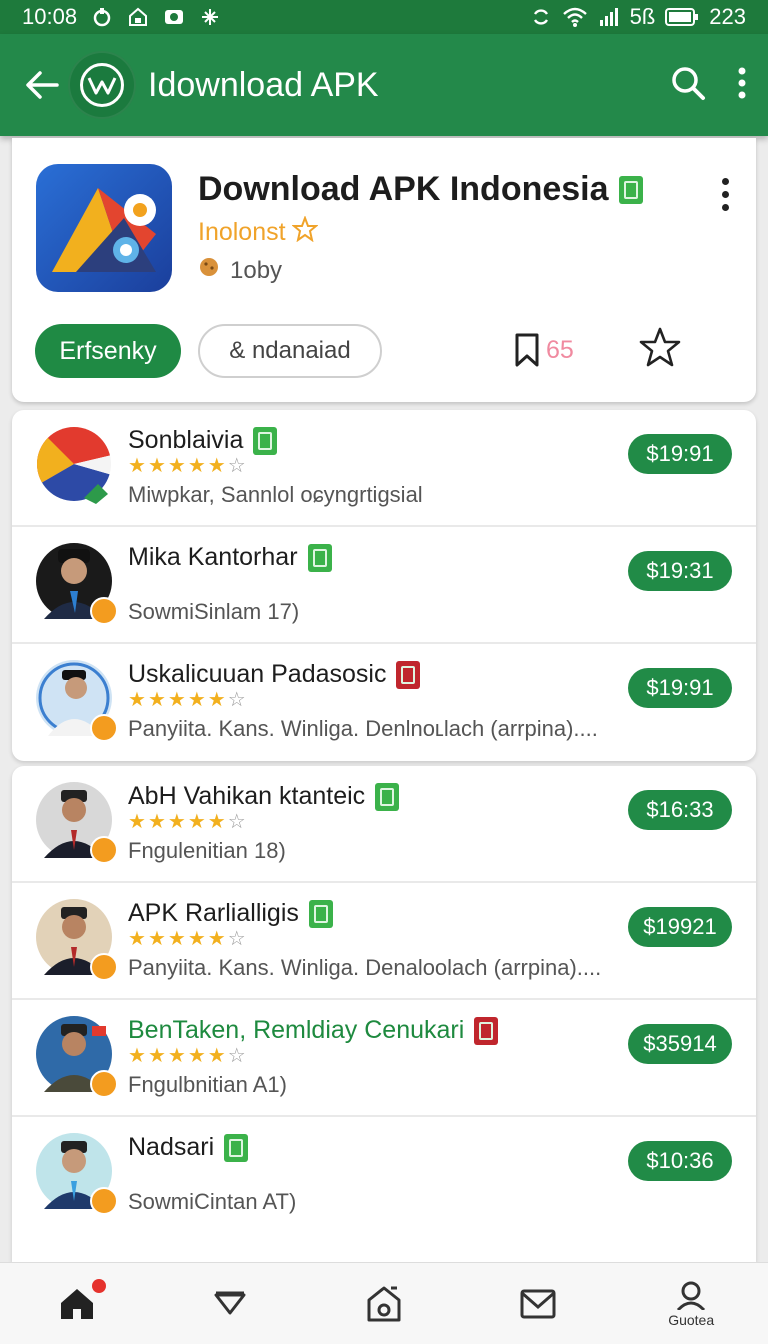 The height and width of the screenshot is (1344, 768). What do you see at coordinates (384, 585) in the screenshot?
I see `list-item: Mika Kantorhar SowmiSinlam 17) $19:31` at bounding box center [384, 585].